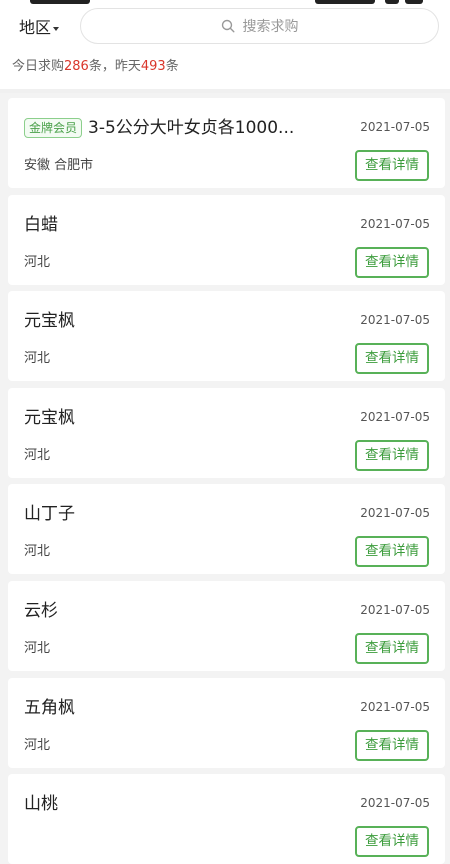 The height and width of the screenshot is (864, 450). What do you see at coordinates (53, 128) in the screenshot?
I see `member-badge: 金牌会员` at bounding box center [53, 128].